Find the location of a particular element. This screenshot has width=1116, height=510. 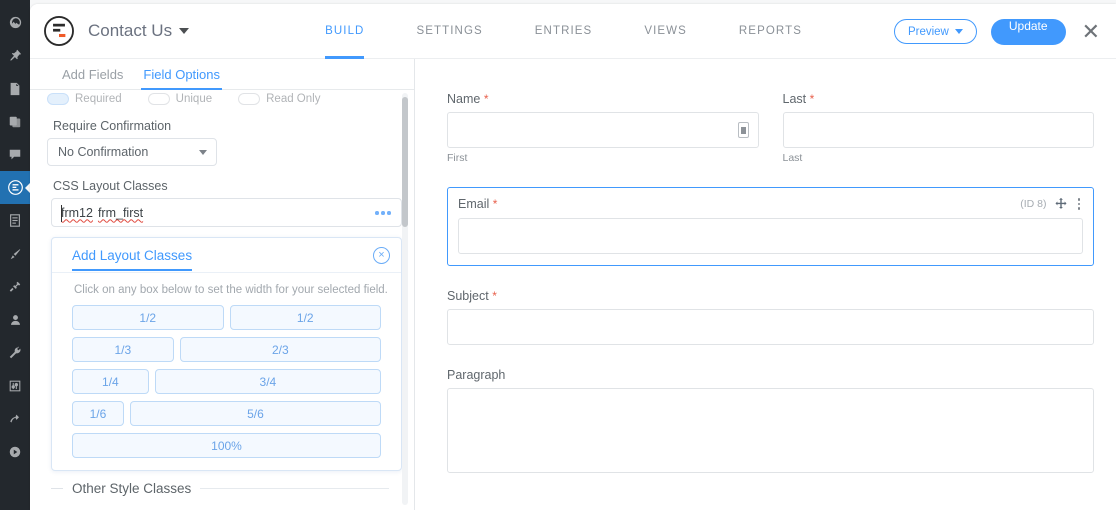

layout-box-half-a: 1/2 is located at coordinates (148, 317).